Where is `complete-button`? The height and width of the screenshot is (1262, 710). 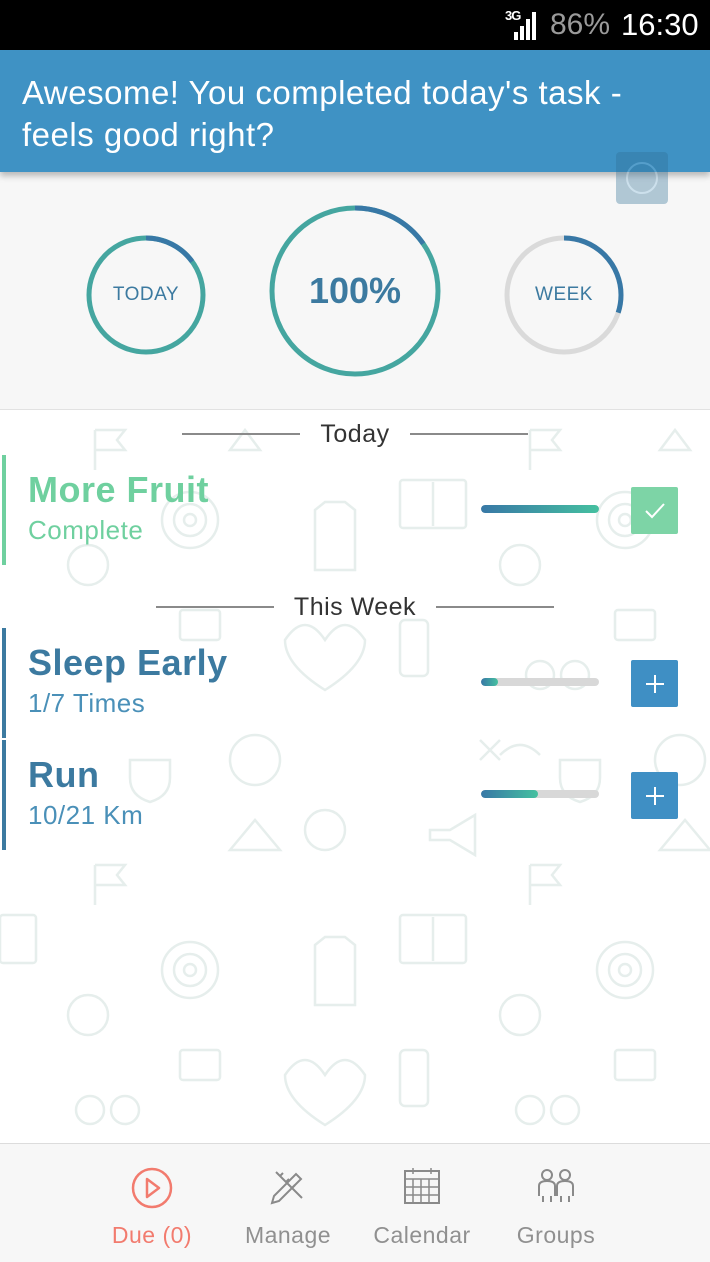 complete-button is located at coordinates (654, 510).